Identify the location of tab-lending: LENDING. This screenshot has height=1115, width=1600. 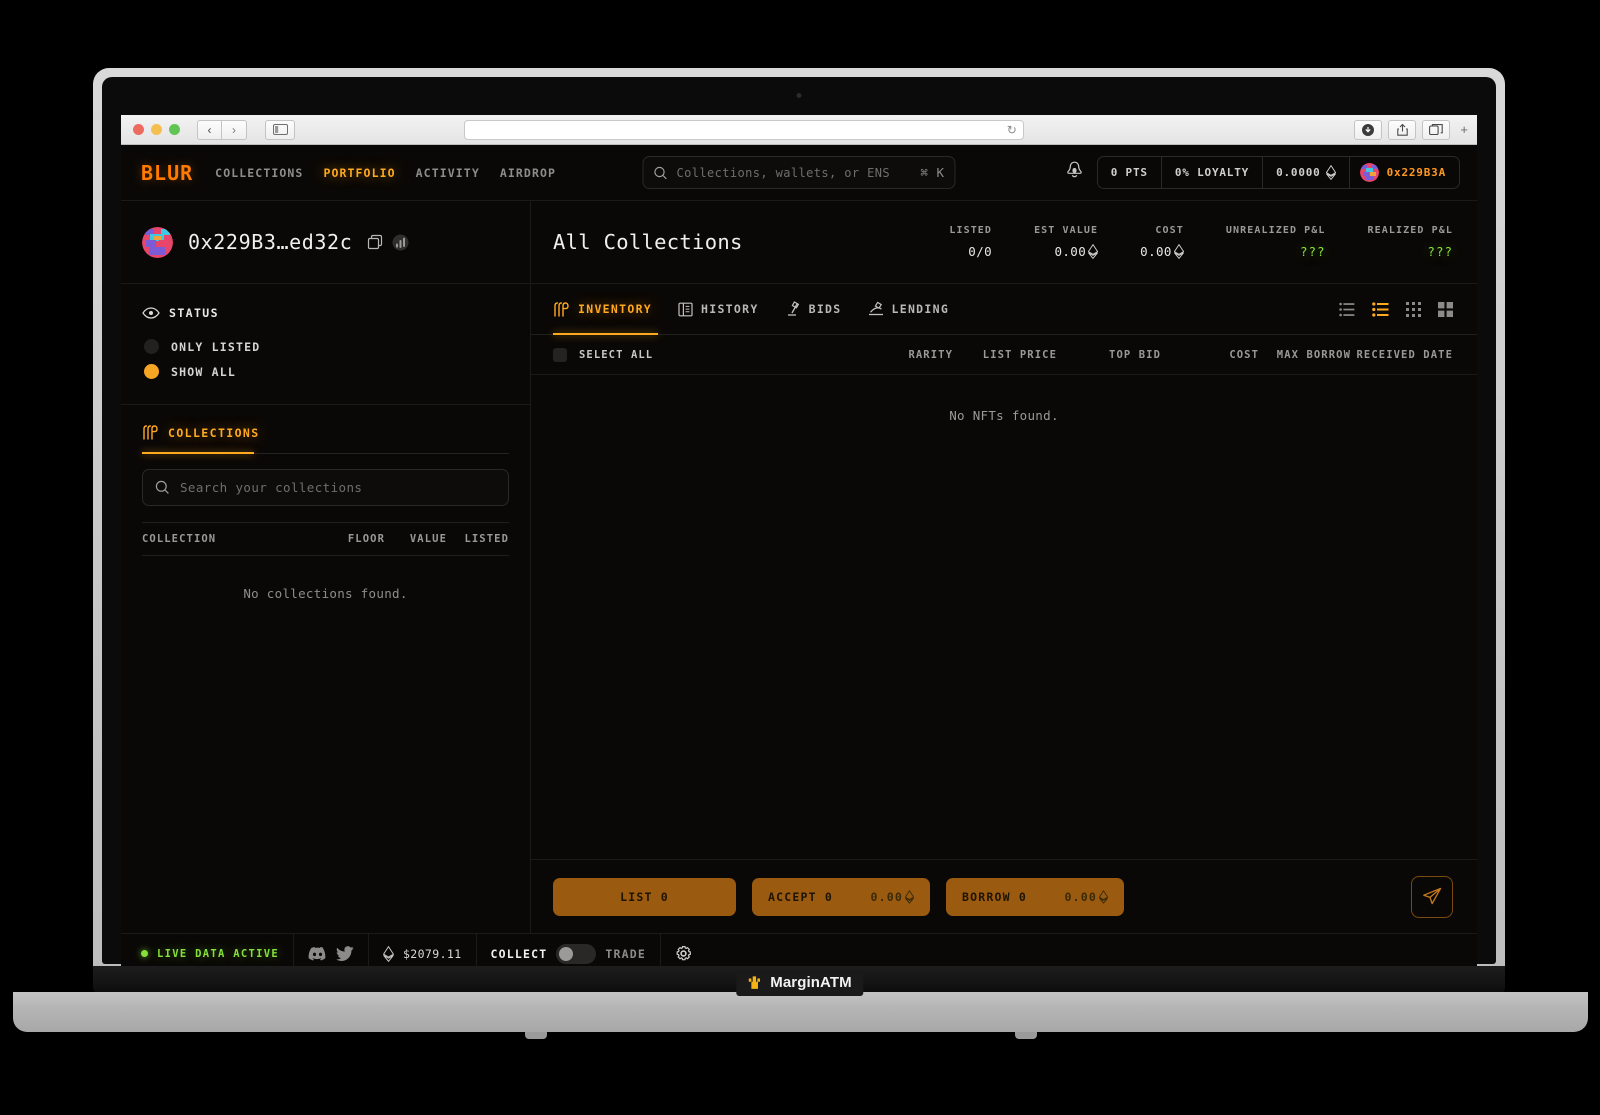
(909, 309).